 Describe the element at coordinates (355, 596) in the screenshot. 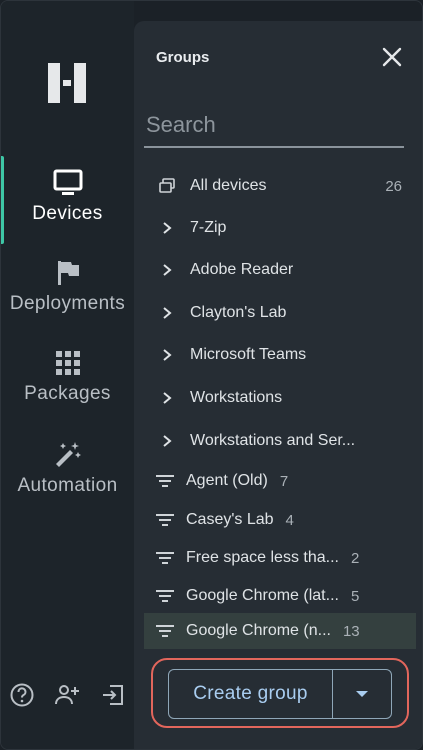

I see `group-count: 5` at that location.